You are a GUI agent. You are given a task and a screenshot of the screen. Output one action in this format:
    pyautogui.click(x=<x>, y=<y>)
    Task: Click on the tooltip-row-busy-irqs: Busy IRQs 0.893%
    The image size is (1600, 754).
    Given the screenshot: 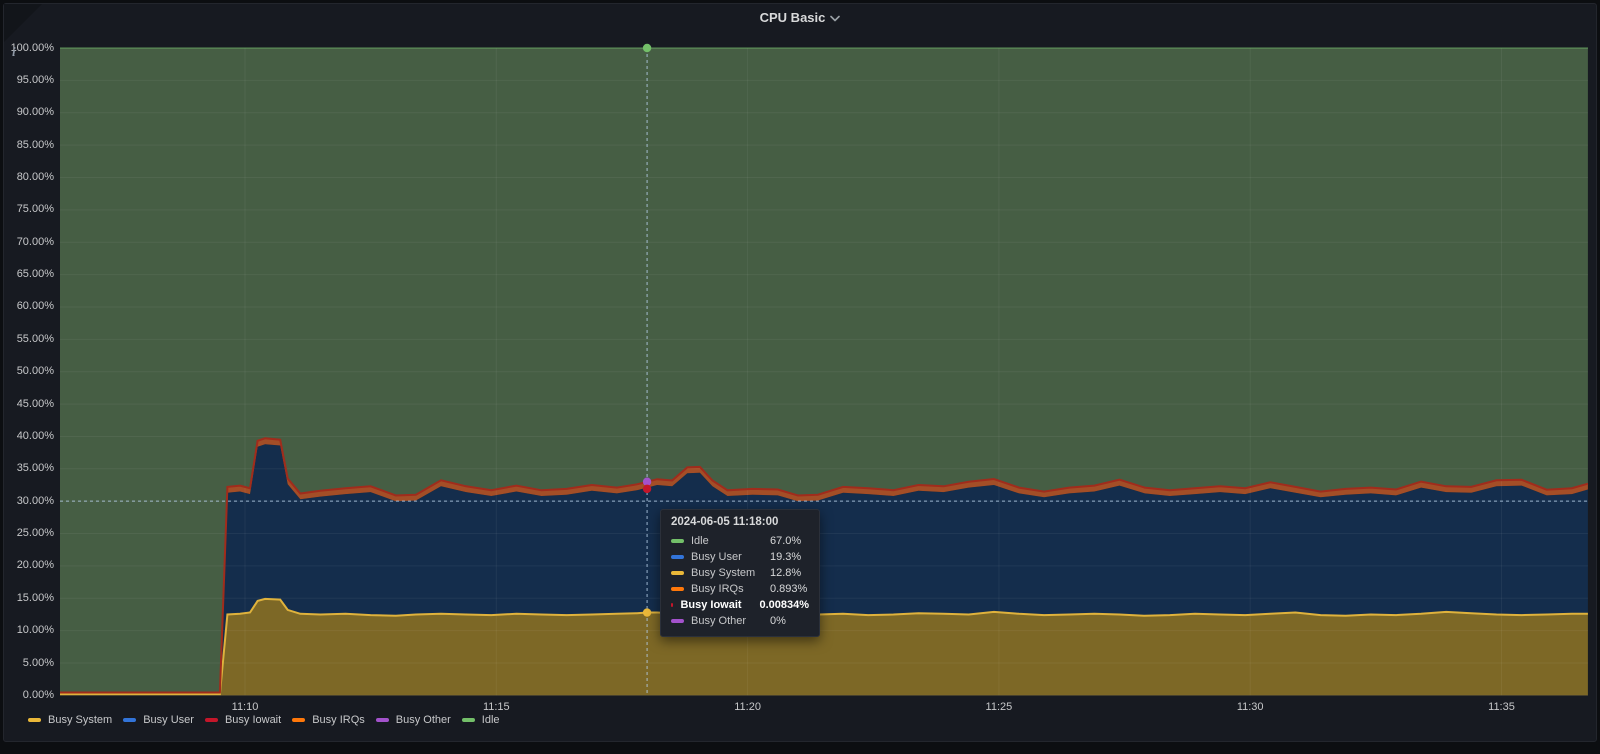 What is the action you would take?
    pyautogui.click(x=740, y=589)
    